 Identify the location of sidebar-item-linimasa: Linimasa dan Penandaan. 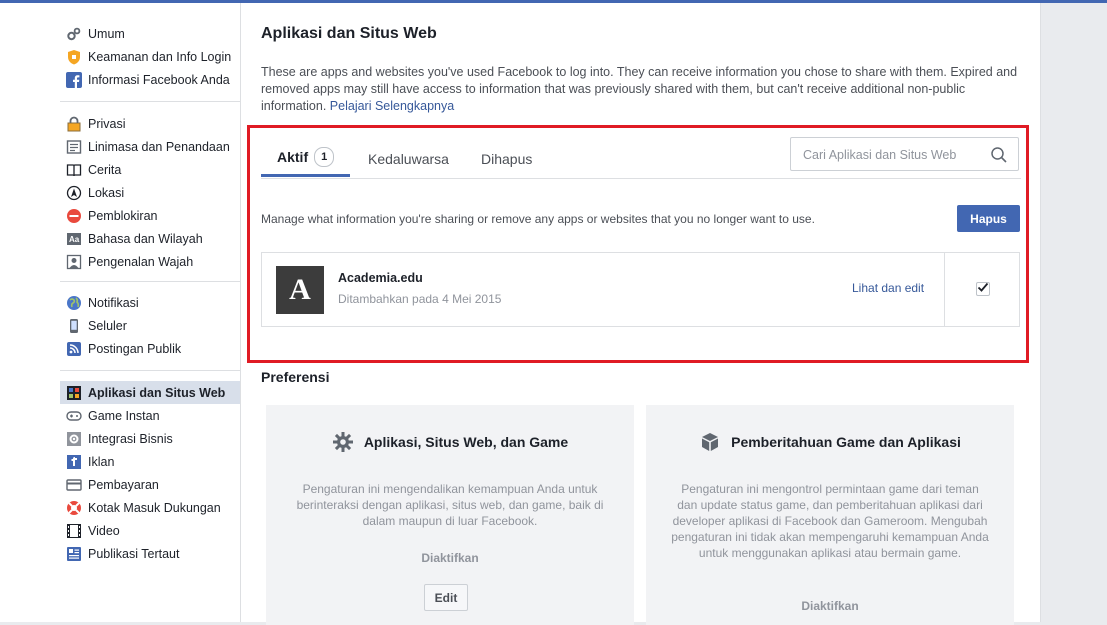
(150, 146).